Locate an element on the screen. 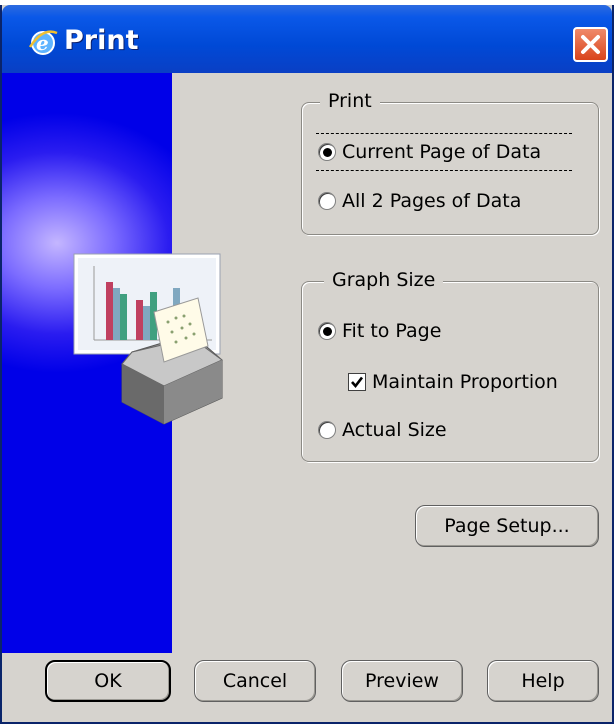 The height and width of the screenshot is (724, 614). checkbox-maintain-proportion: Maintain Proportion is located at coordinates (470, 382).